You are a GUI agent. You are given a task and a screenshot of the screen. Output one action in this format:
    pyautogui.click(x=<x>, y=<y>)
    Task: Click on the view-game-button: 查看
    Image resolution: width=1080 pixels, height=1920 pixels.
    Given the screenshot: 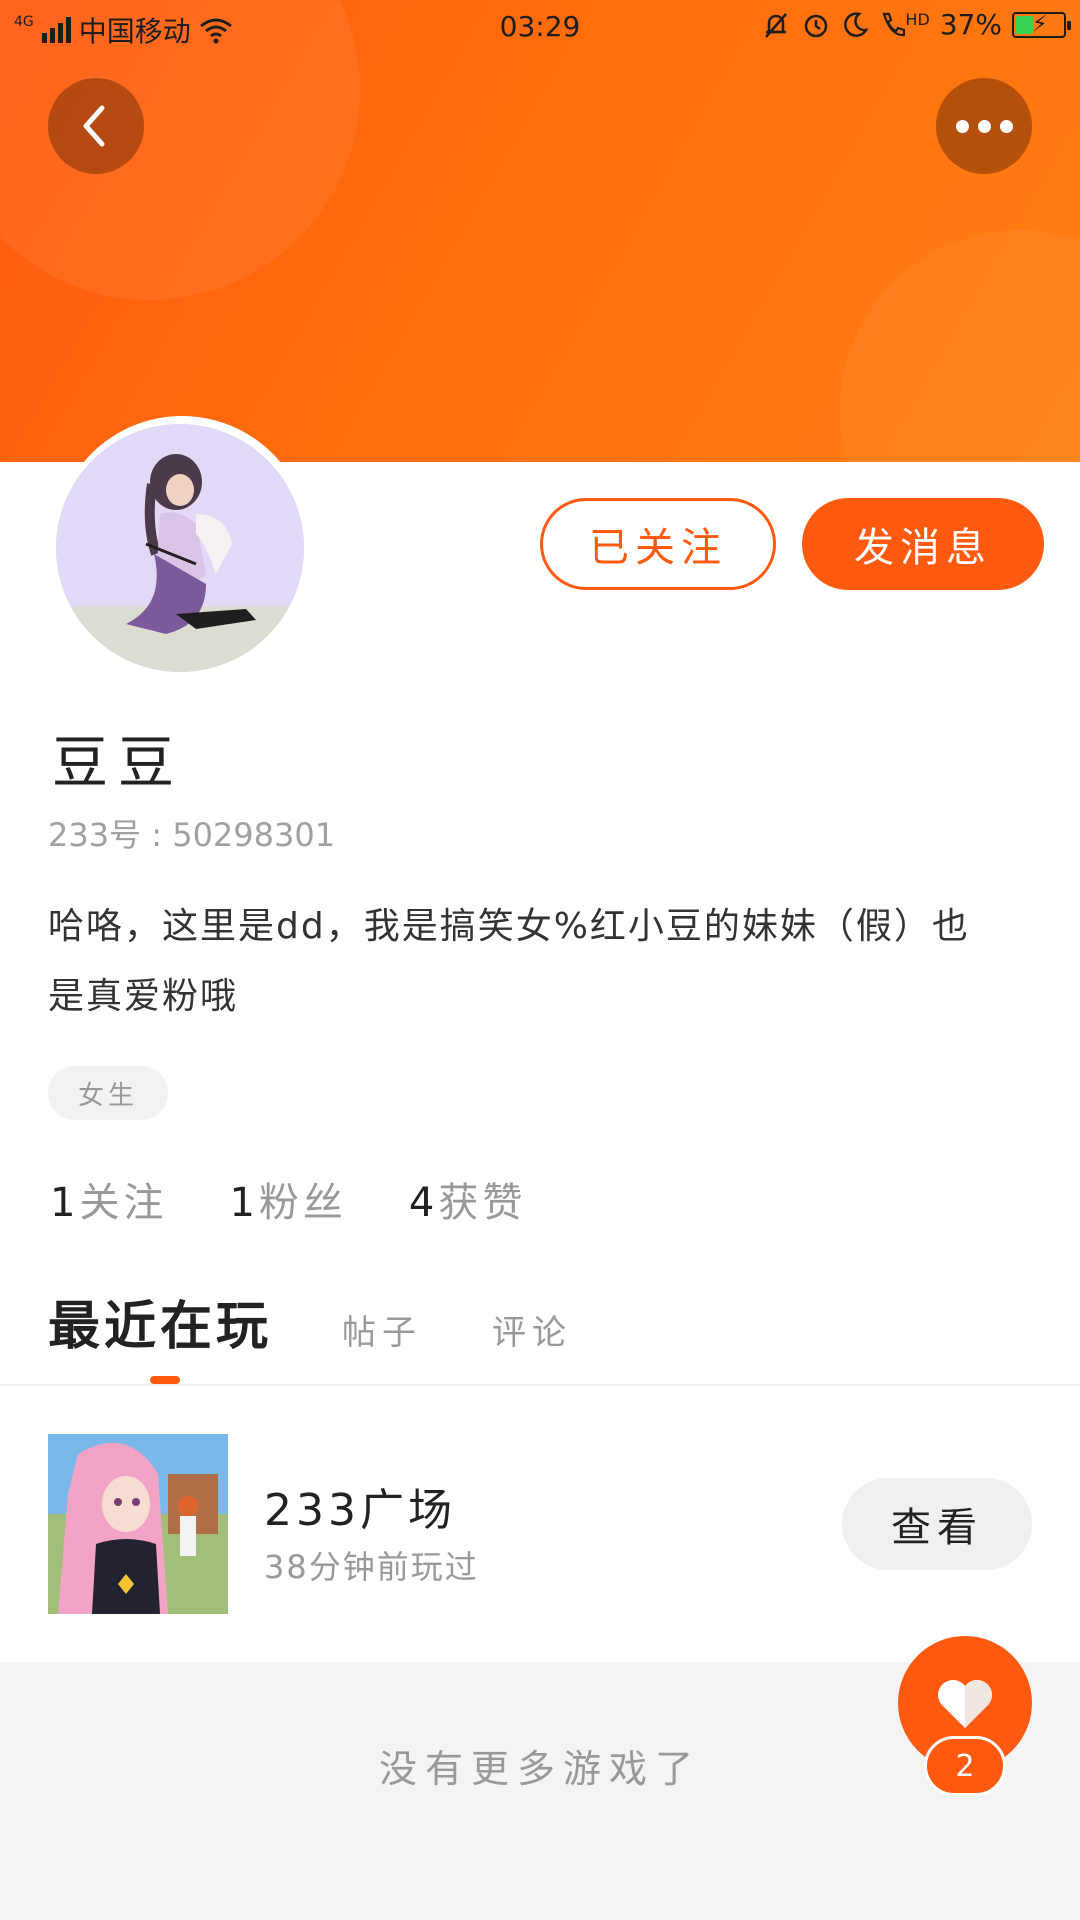 What is the action you would take?
    pyautogui.click(x=937, y=1524)
    